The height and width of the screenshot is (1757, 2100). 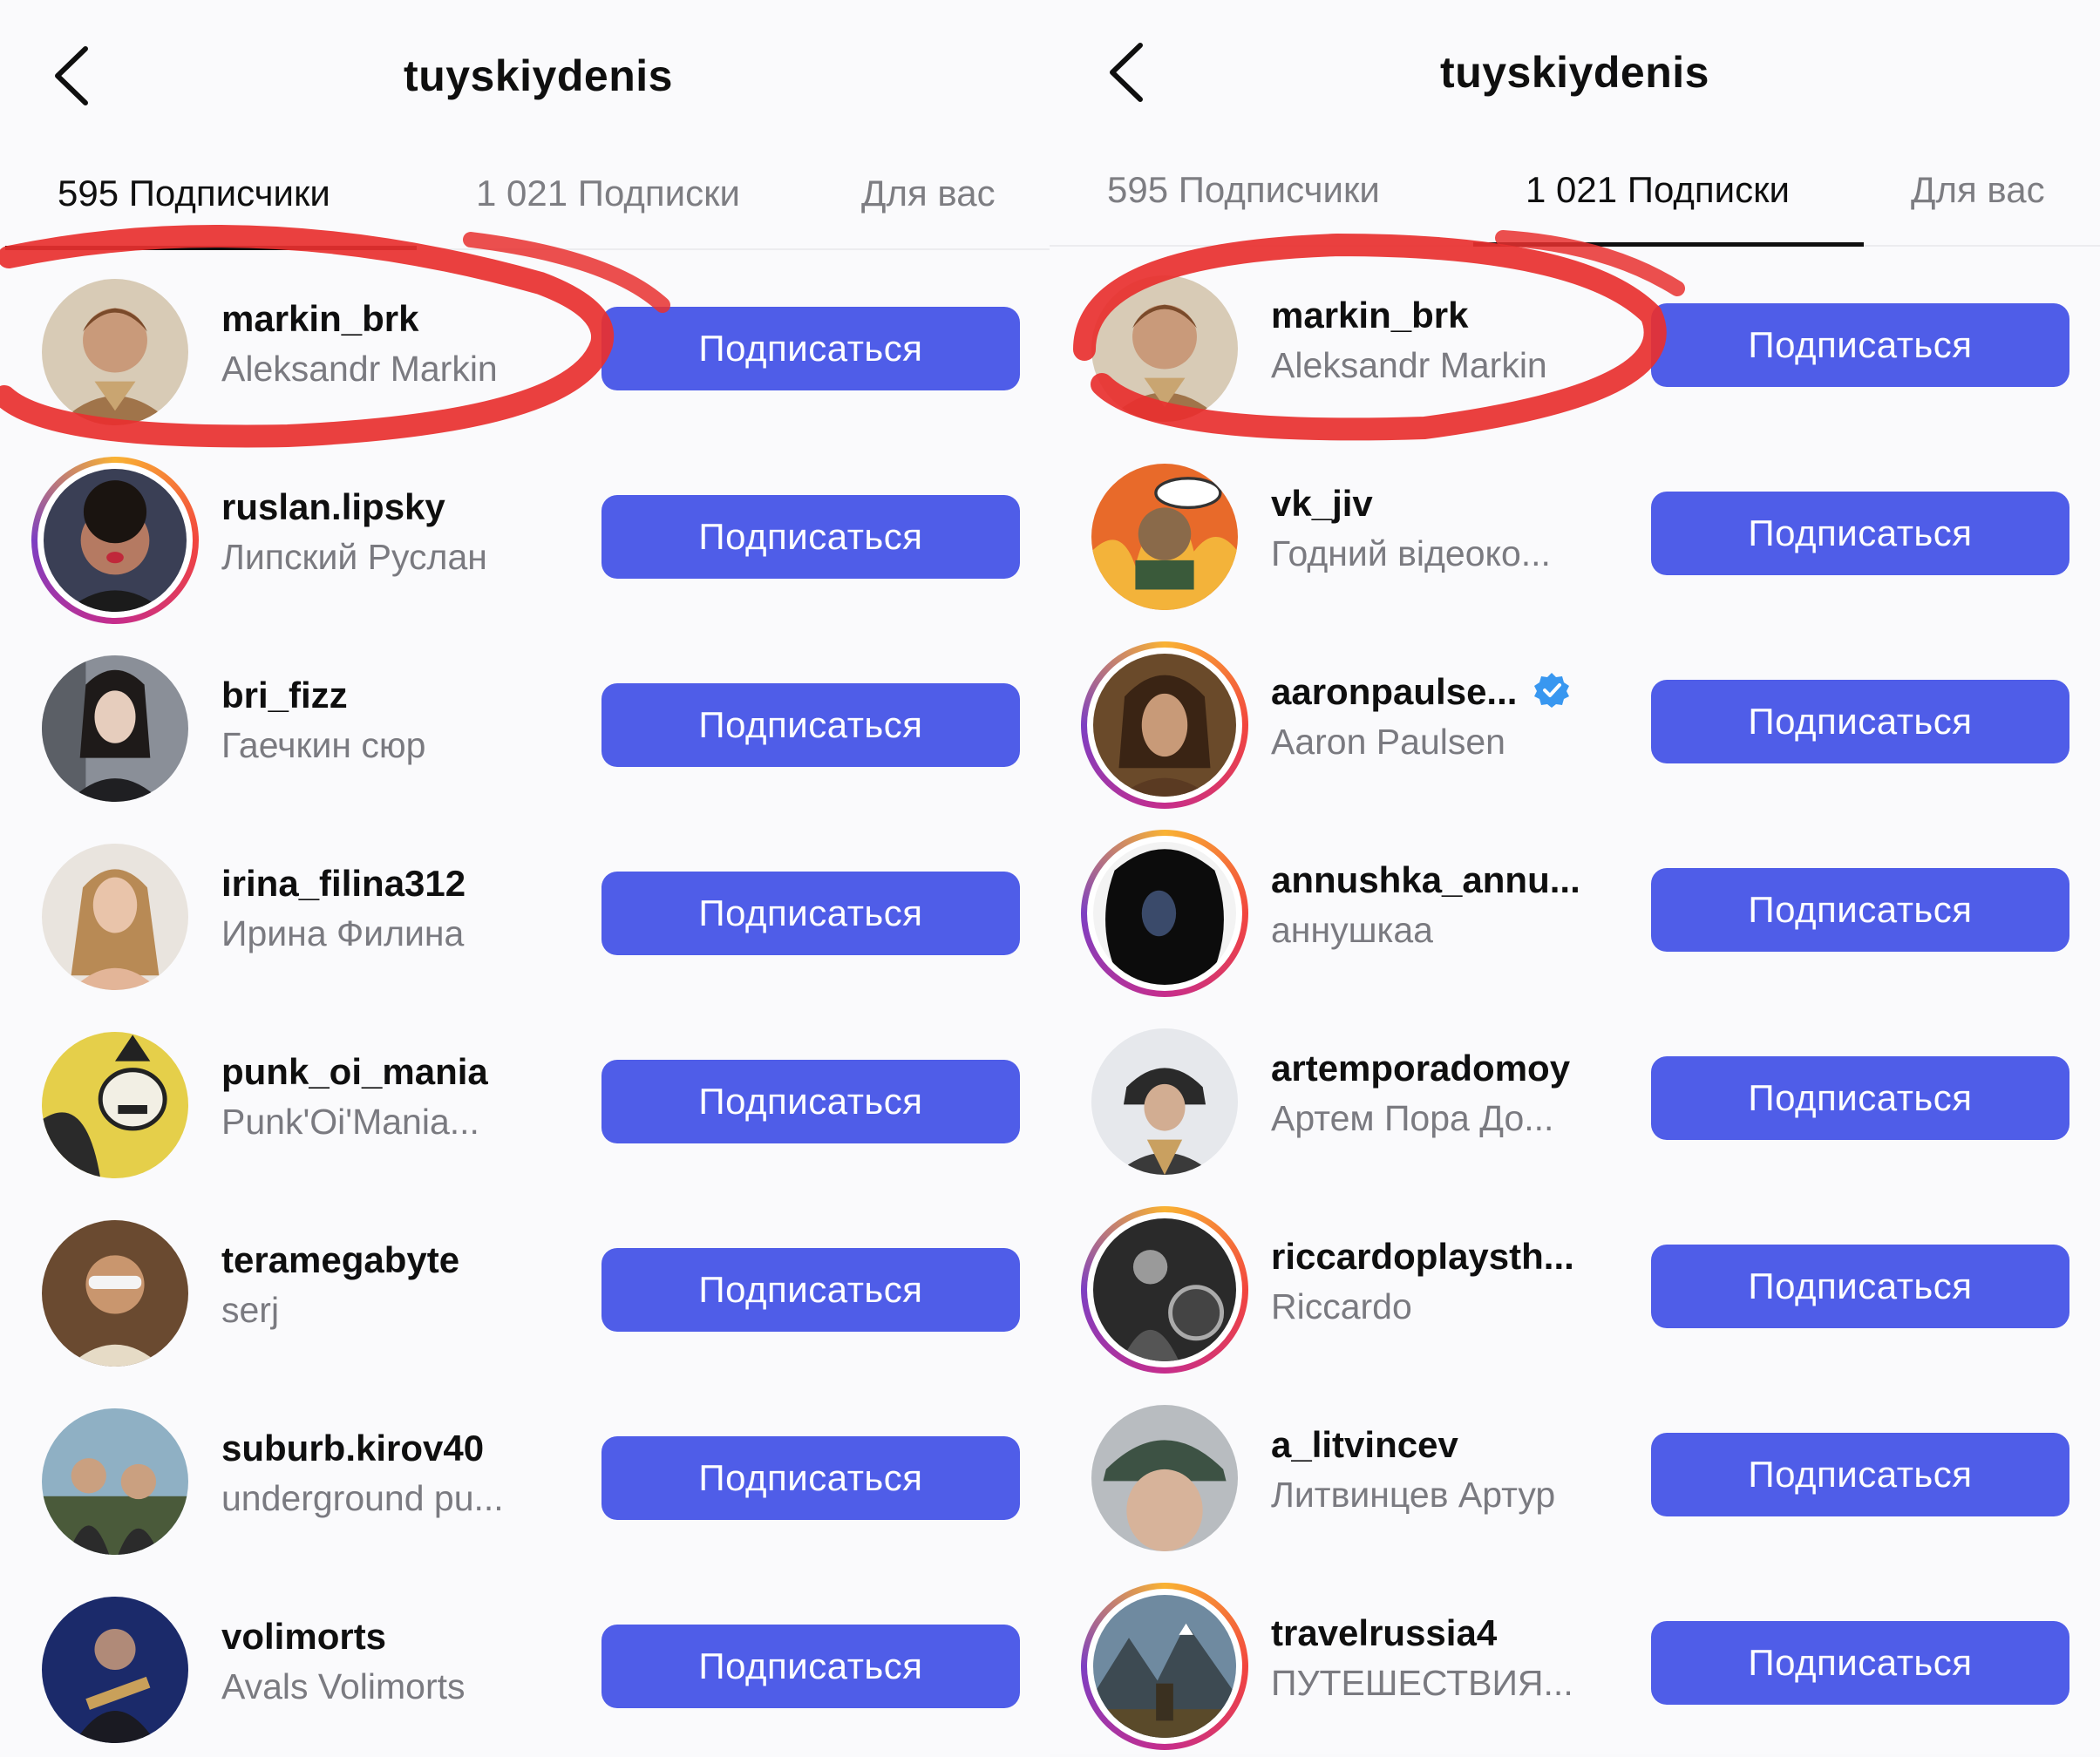 I want to click on full-name: Гаечкин сюр, so click(x=324, y=745).